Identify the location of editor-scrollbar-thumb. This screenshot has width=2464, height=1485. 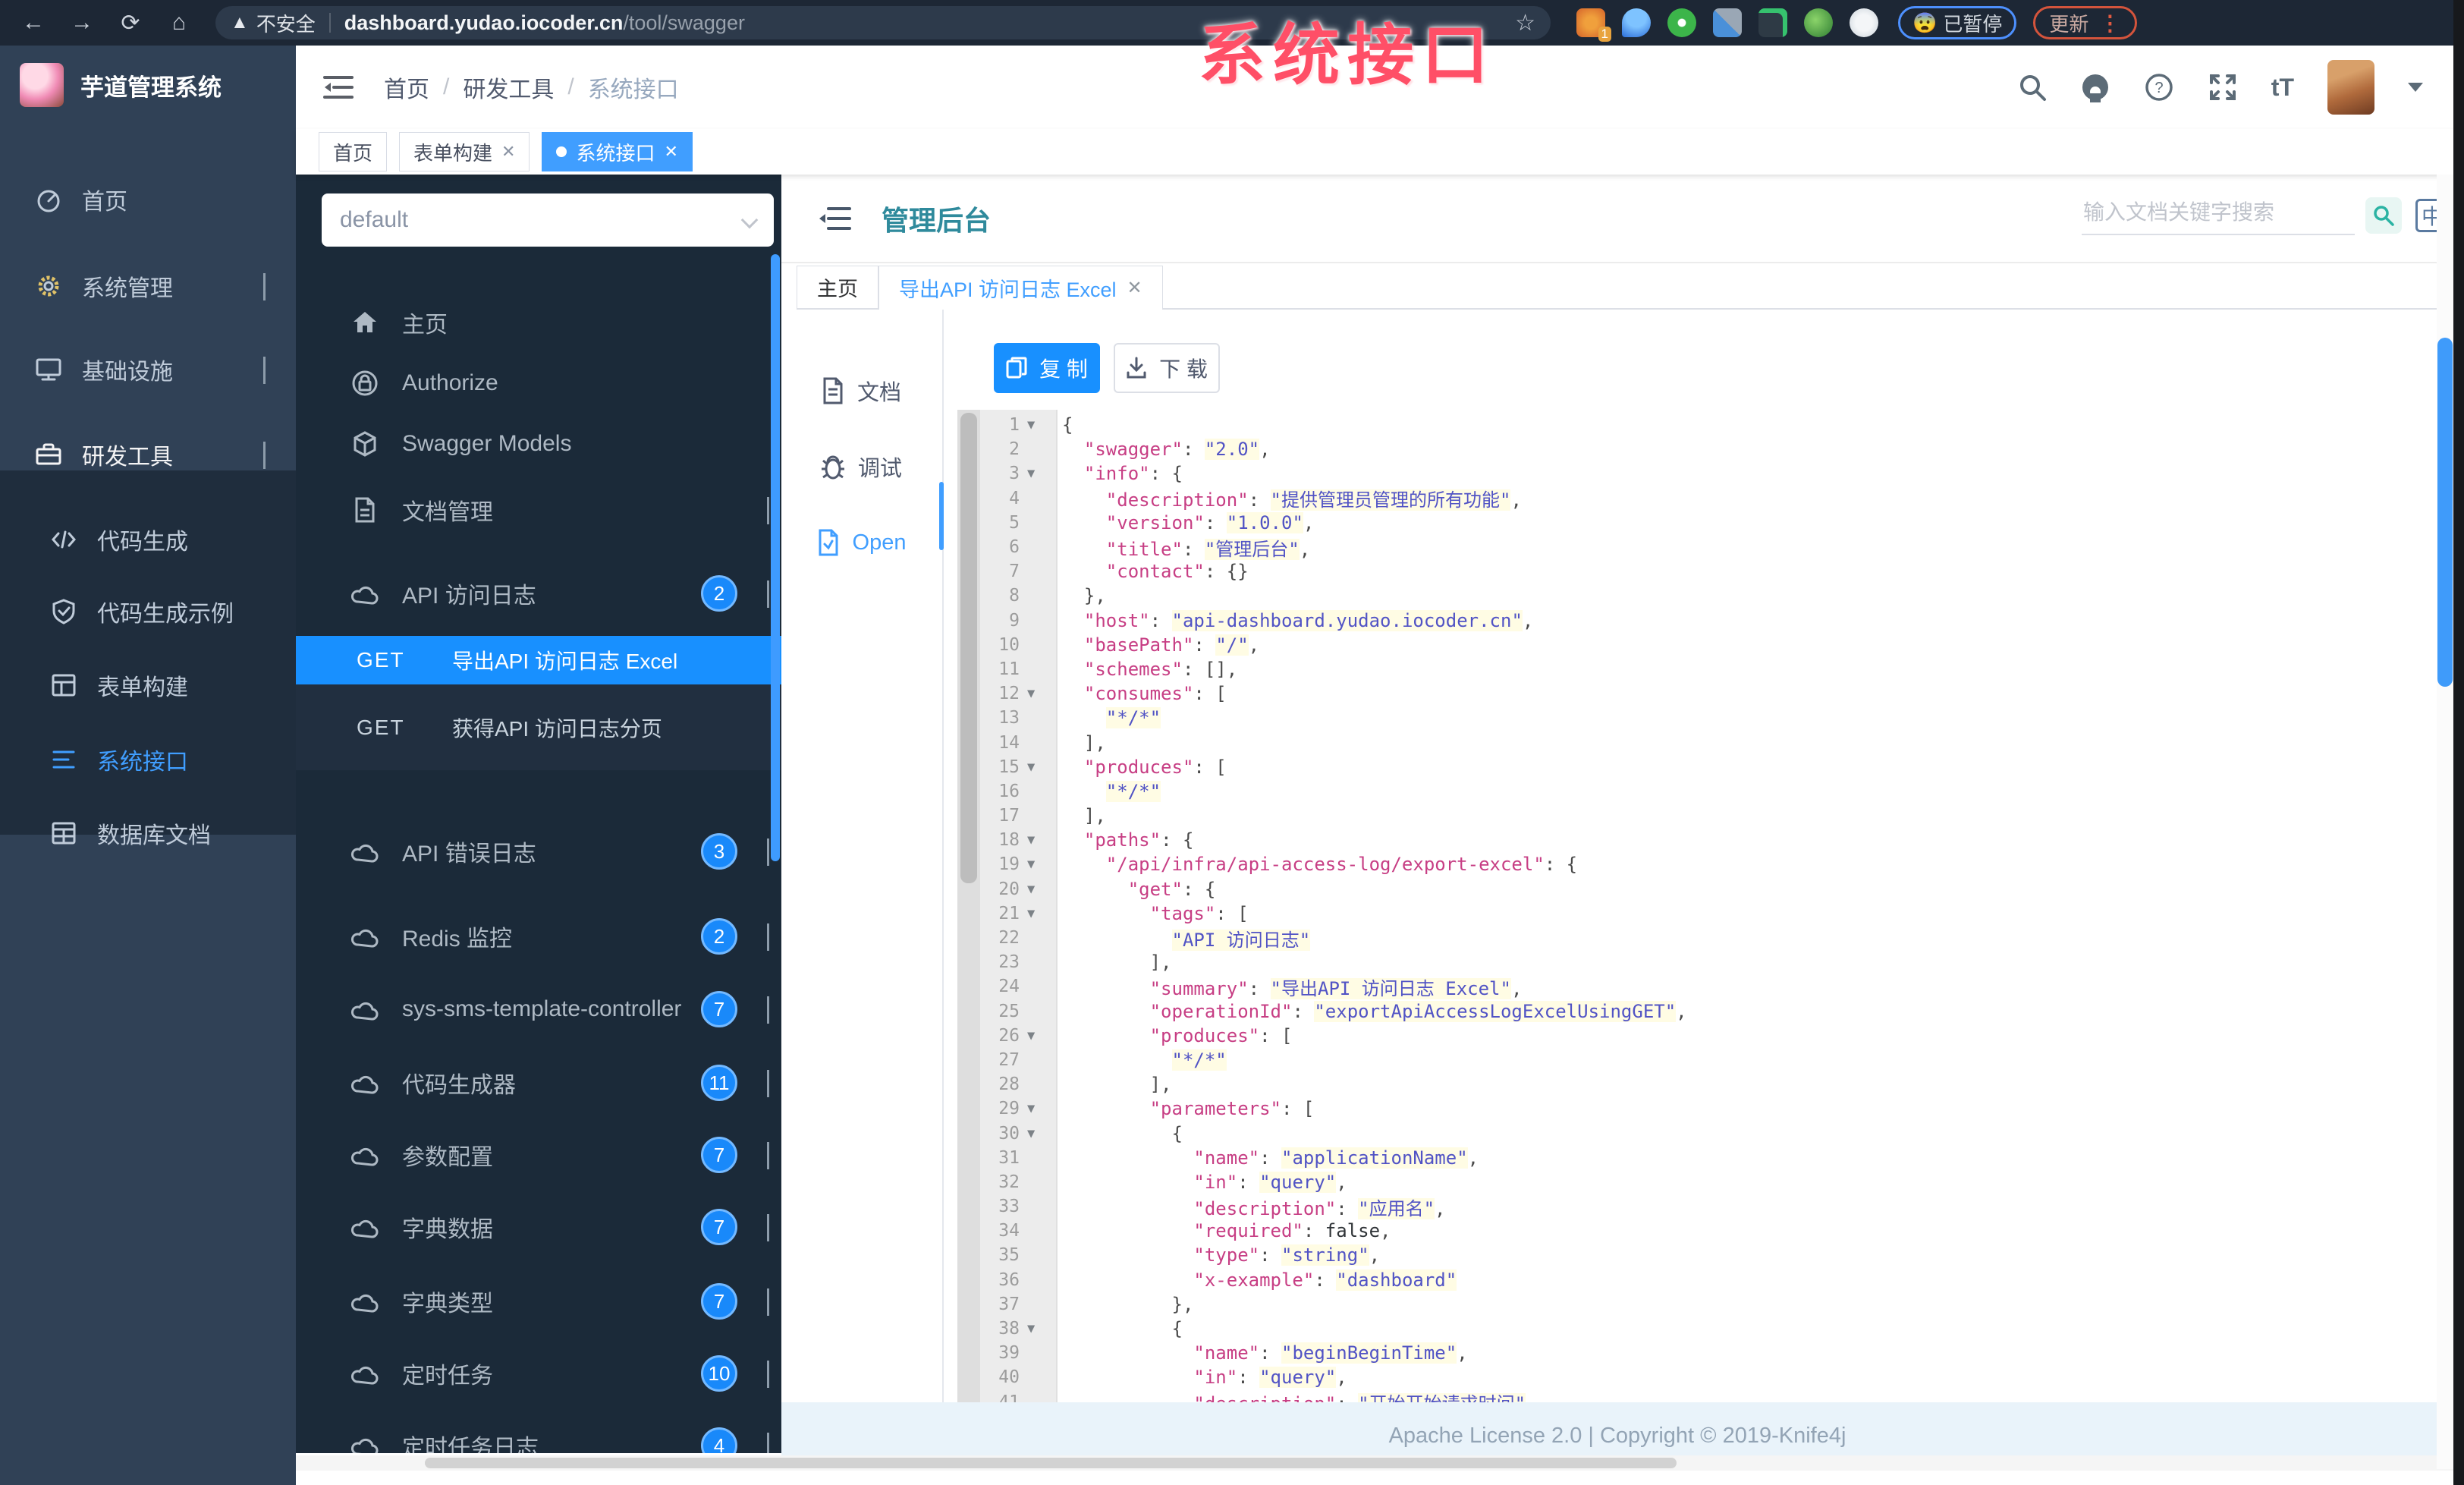
(968, 648).